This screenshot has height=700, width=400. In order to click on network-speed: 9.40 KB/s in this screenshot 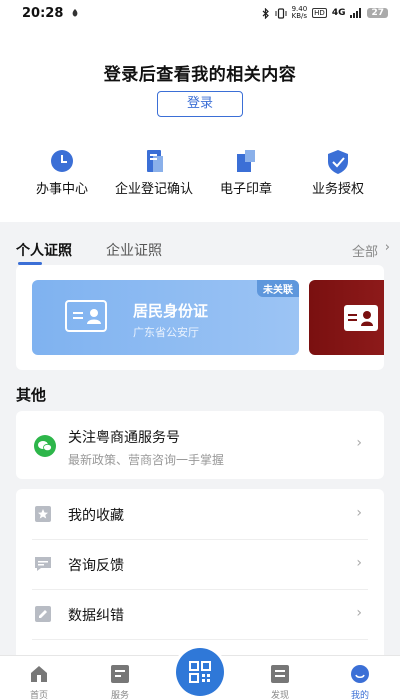, I will do `click(300, 13)`.